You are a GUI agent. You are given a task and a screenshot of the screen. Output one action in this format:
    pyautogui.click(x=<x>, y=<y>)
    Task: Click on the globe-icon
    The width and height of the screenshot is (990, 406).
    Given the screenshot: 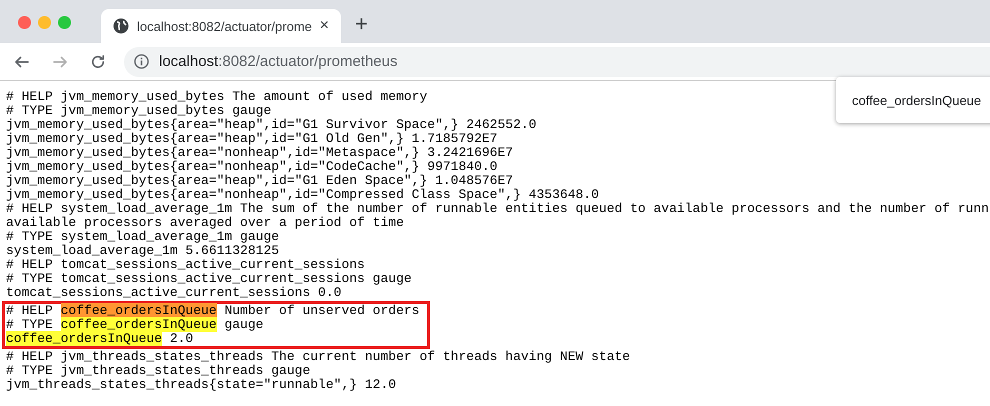 What is the action you would take?
    pyautogui.click(x=121, y=26)
    